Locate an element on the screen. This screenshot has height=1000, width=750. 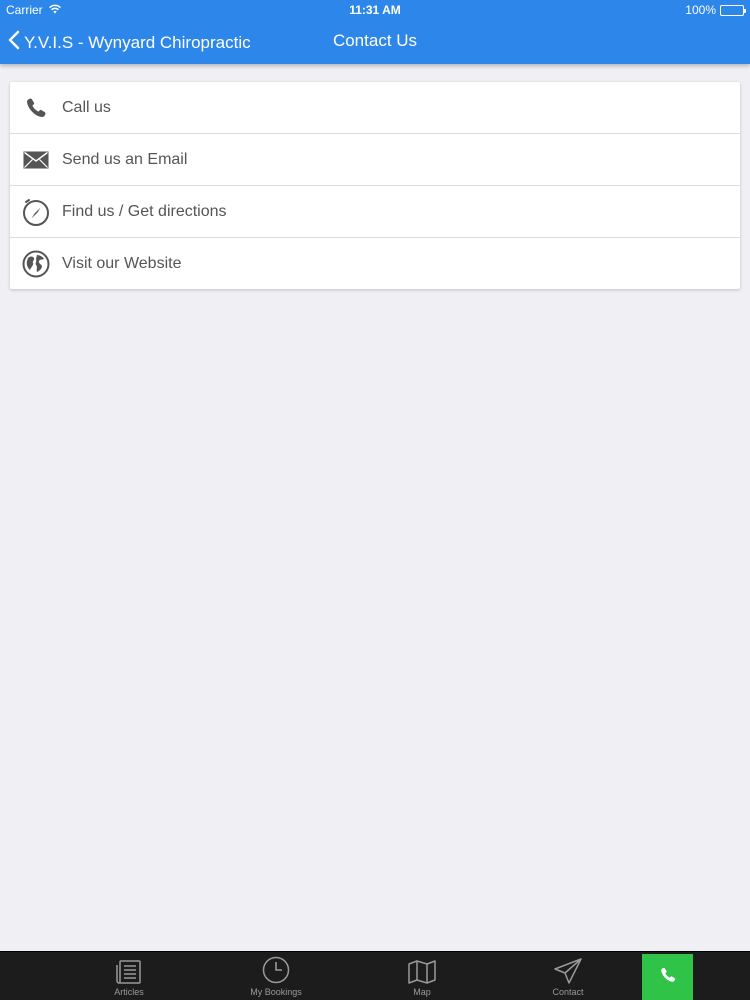
map-icon is located at coordinates (422, 968).